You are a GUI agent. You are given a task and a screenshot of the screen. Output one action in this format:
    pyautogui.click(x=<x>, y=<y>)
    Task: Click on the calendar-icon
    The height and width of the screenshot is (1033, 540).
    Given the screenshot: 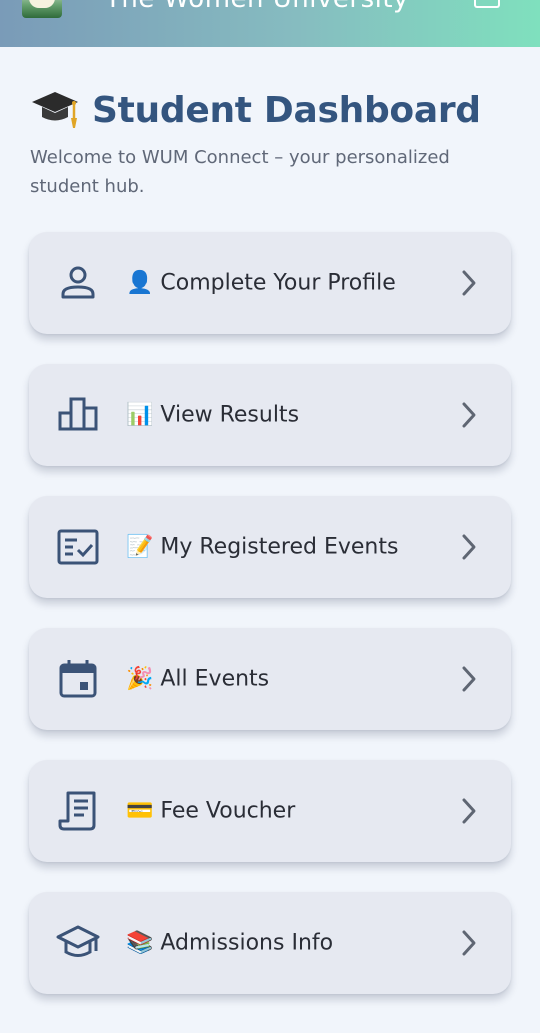 What is the action you would take?
    pyautogui.click(x=78, y=679)
    